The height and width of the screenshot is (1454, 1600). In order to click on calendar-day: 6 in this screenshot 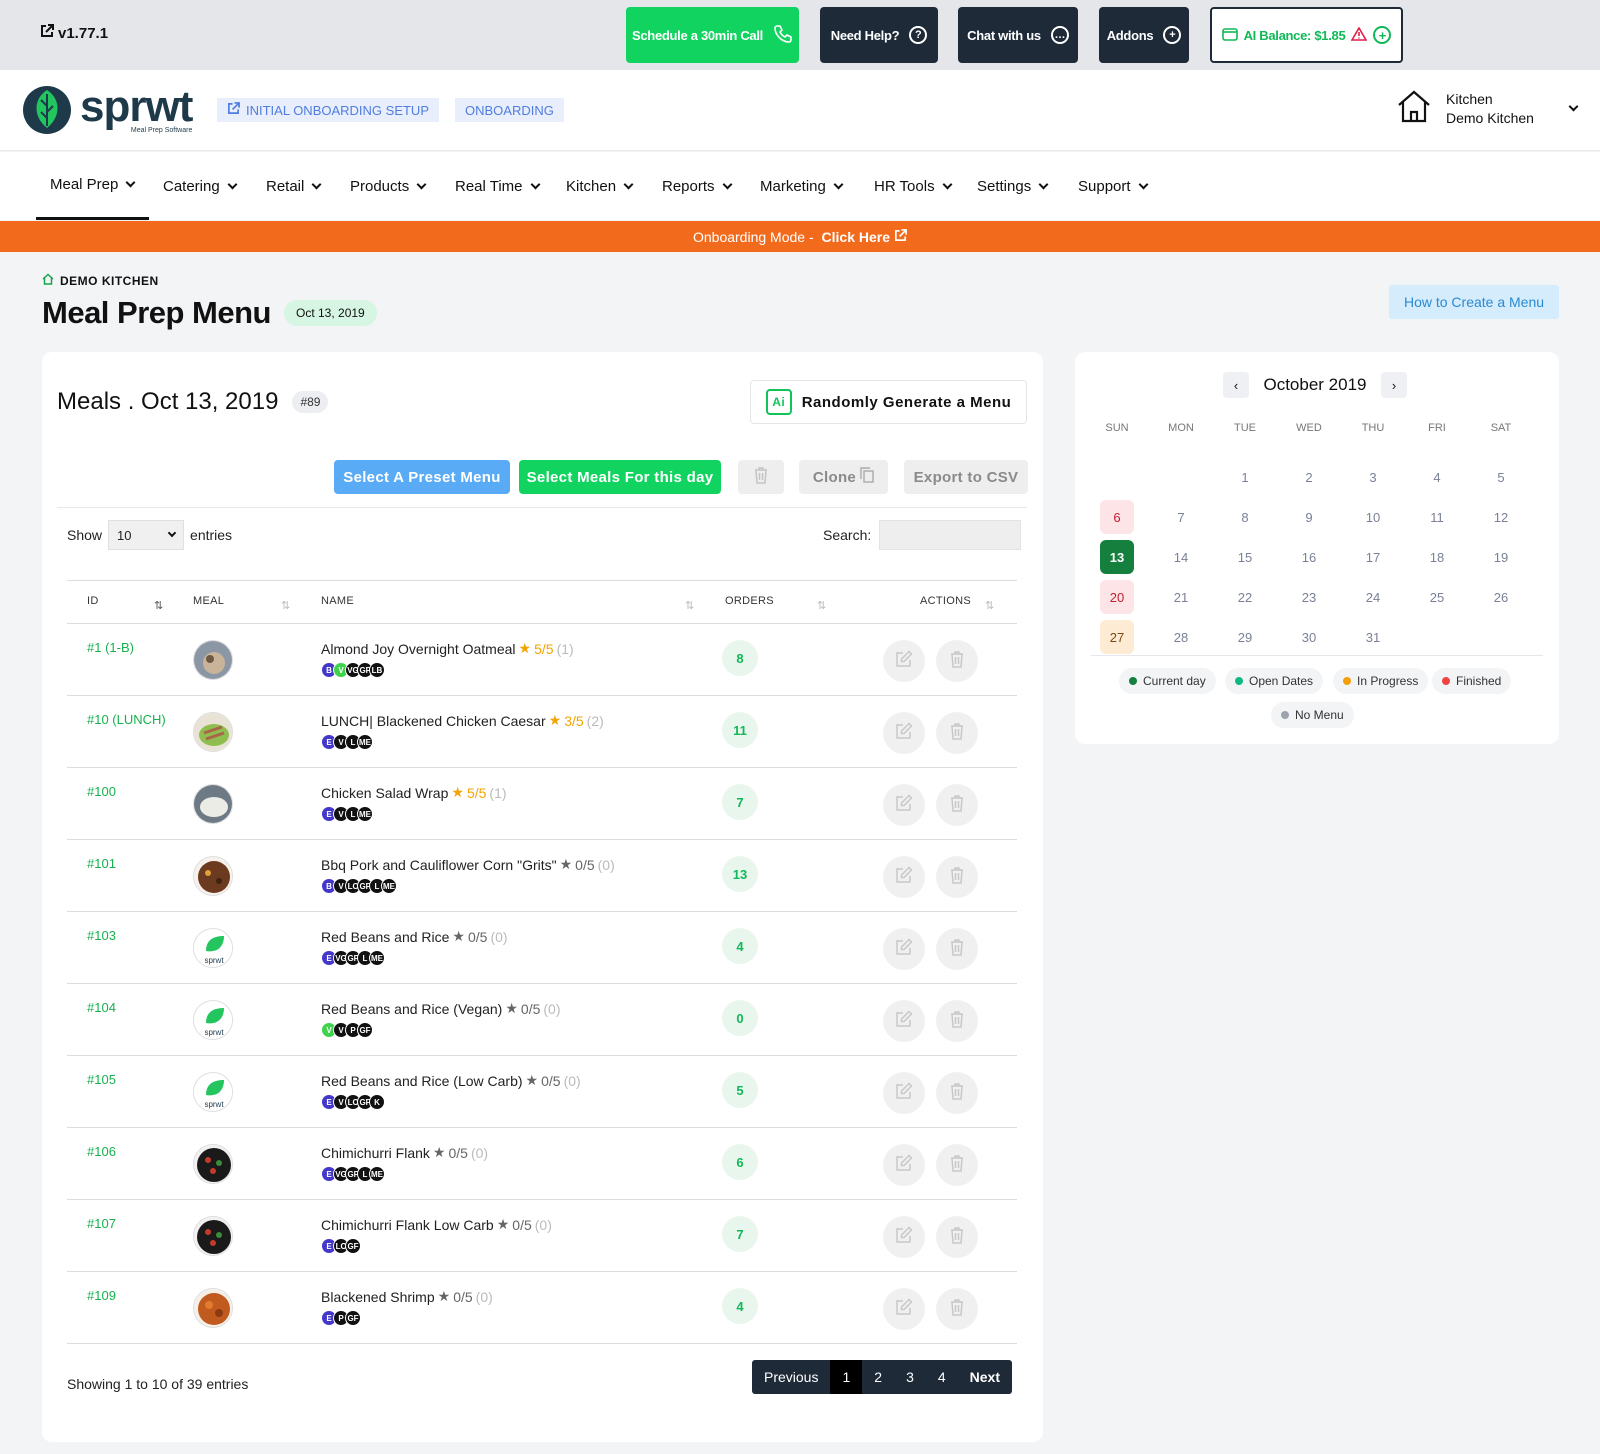, I will do `click(1117, 517)`.